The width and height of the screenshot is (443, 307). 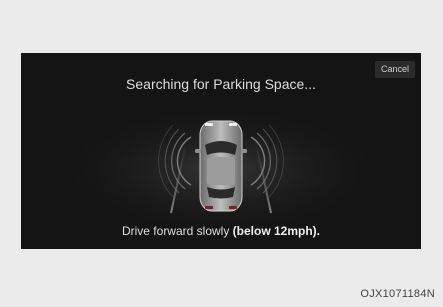 I want to click on instruction-speed-limit: (below 12mph)., so click(x=276, y=231).